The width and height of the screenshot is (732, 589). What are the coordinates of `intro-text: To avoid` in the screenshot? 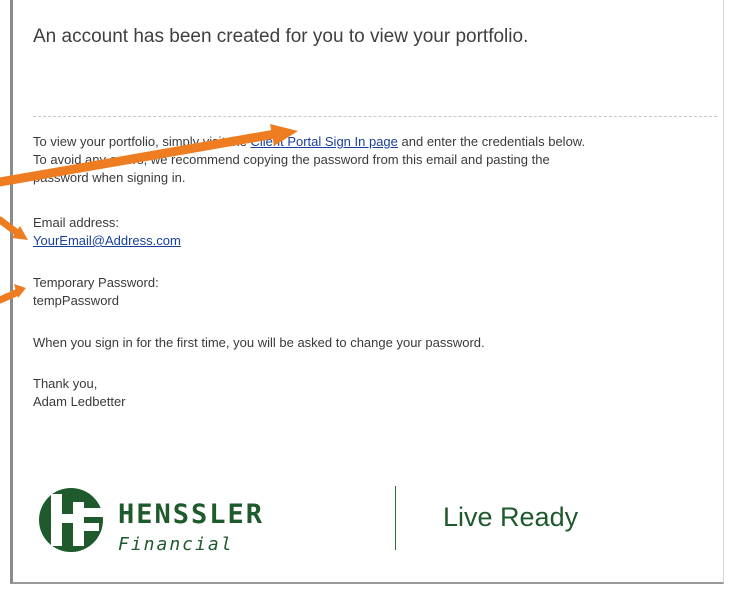 It's located at (59, 159).